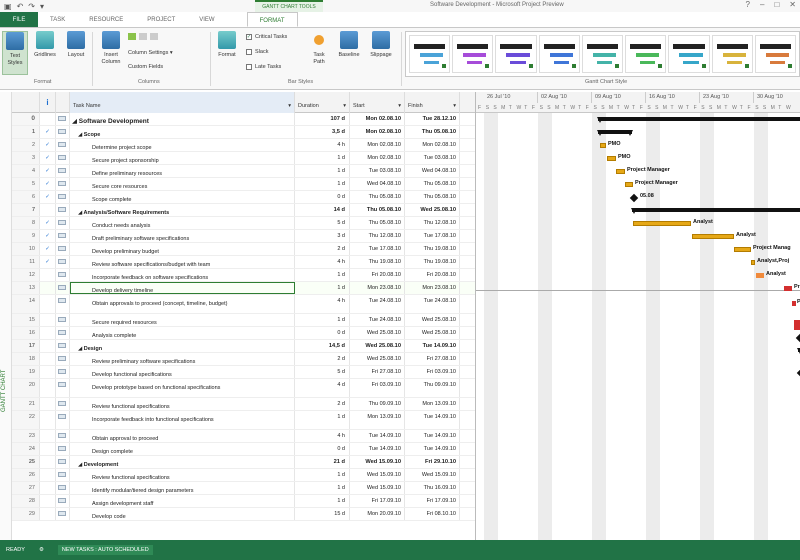 The height and width of the screenshot is (560, 800). I want to click on finish-cell: Wed 15.09.10, so click(432, 475).